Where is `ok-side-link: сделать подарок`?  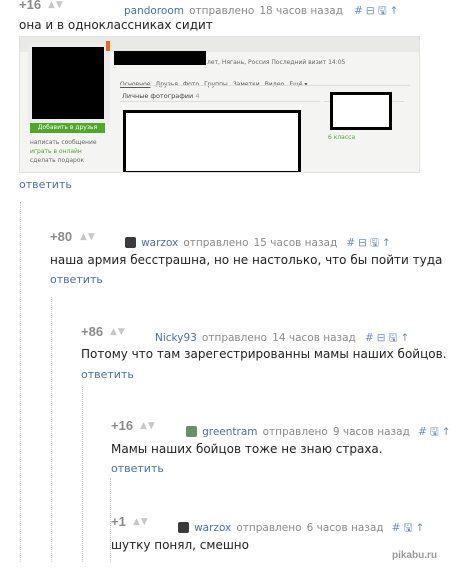
ok-side-link: сделать подарок is located at coordinates (57, 160).